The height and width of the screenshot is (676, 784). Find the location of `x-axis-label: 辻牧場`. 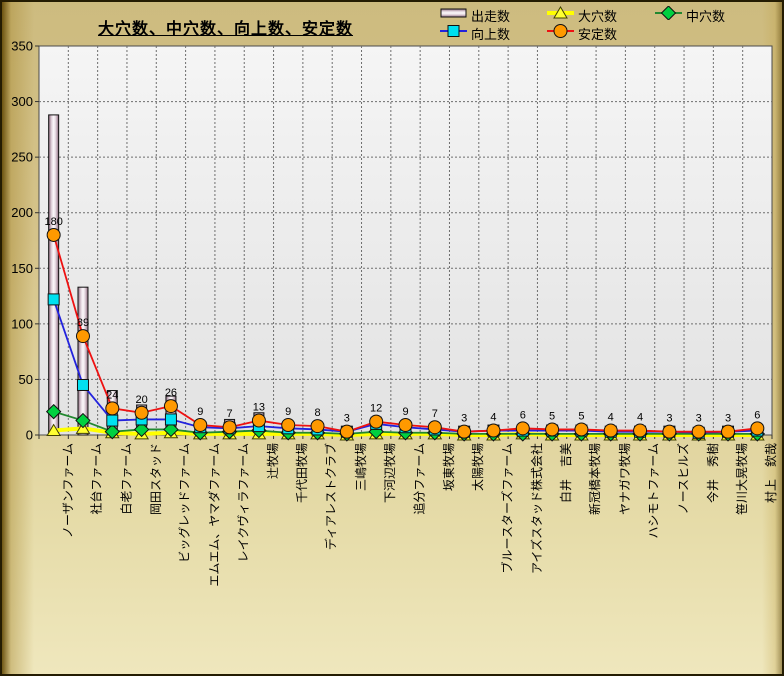

x-axis-label: 辻牧場 is located at coordinates (272, 461).